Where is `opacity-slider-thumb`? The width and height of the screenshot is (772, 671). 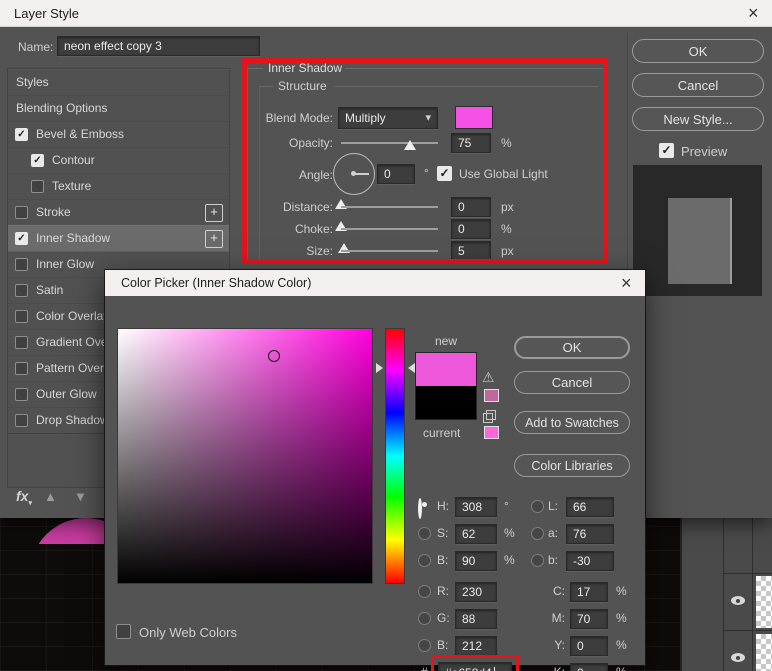
opacity-slider-thumb is located at coordinates (410, 145).